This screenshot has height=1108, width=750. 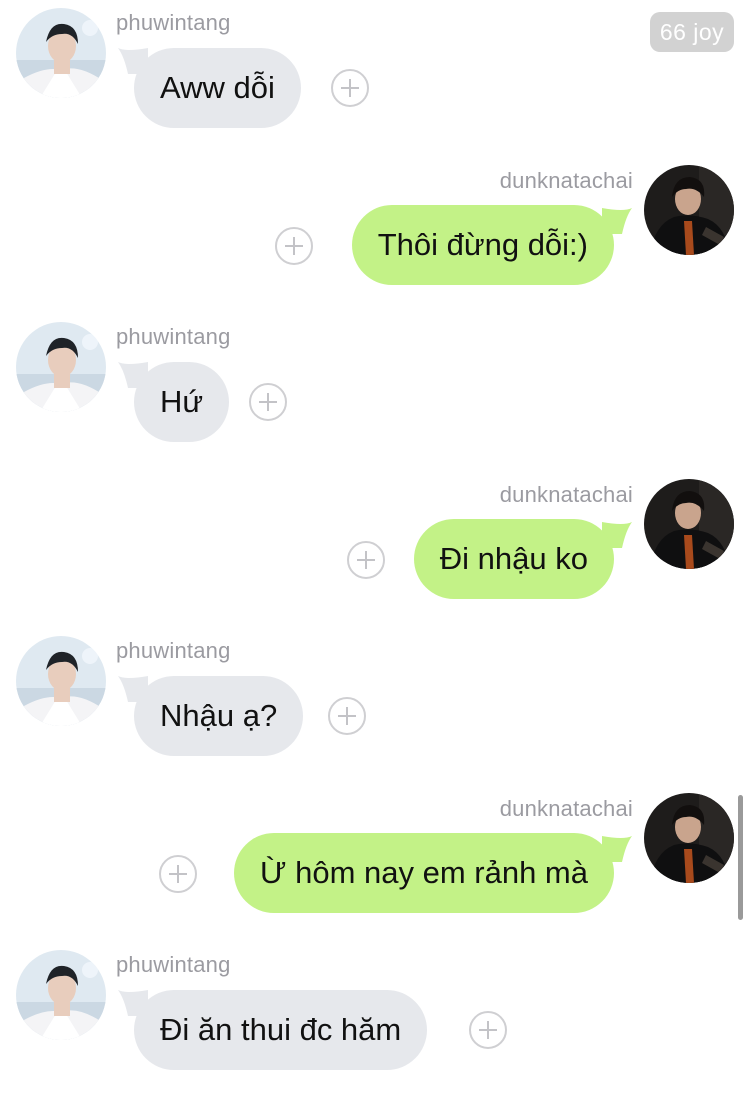 I want to click on message-bubble-incoming: Hứ, so click(x=182, y=402).